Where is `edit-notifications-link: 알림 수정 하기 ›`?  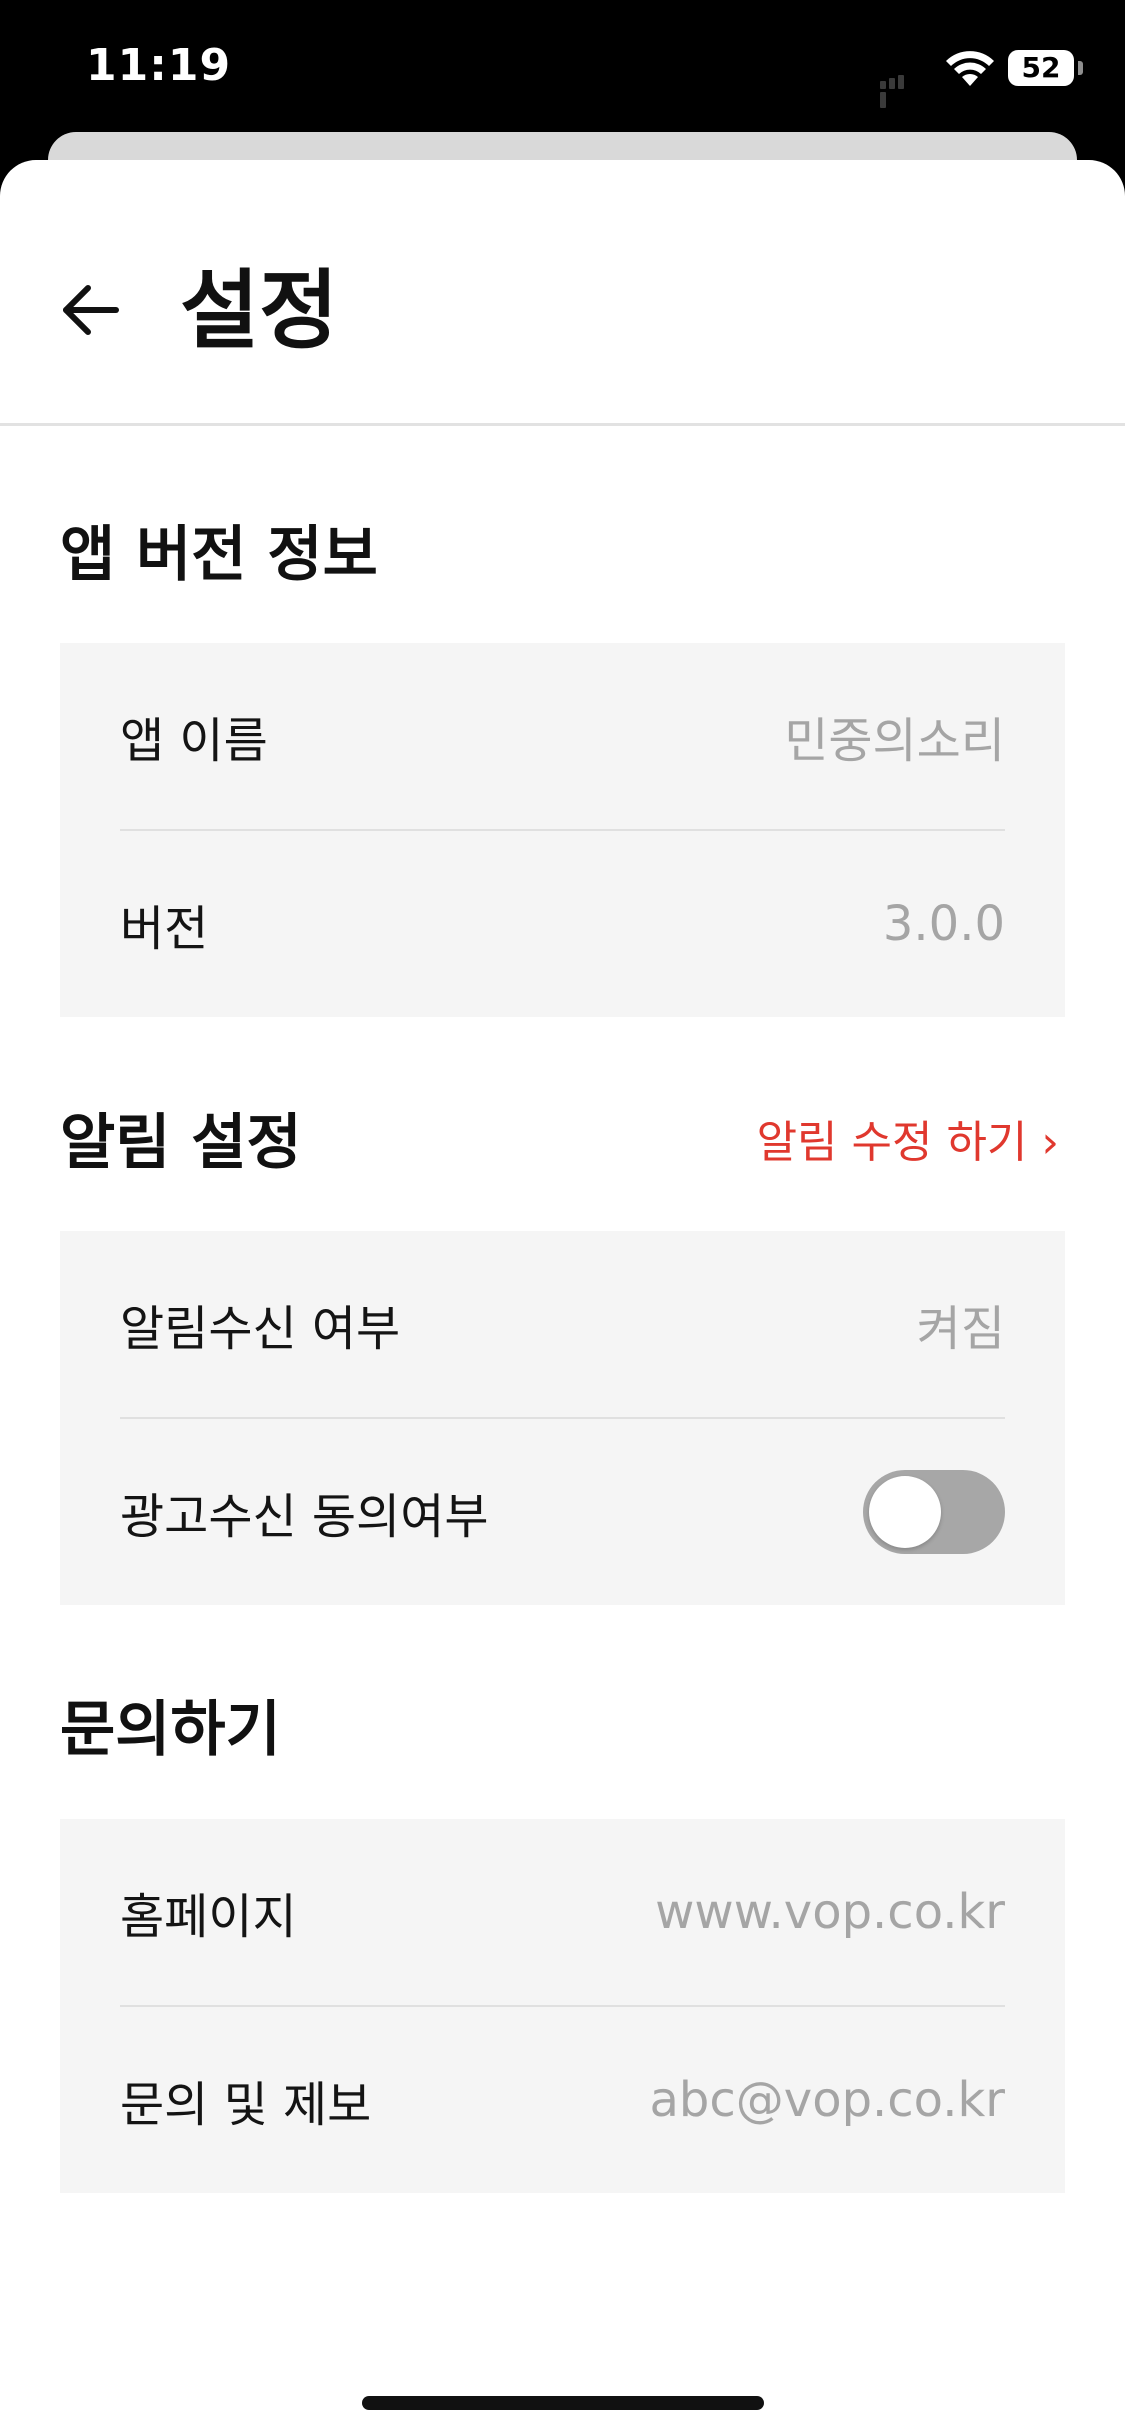
edit-notifications-link: 알림 수정 하기 › is located at coordinates (908, 1143).